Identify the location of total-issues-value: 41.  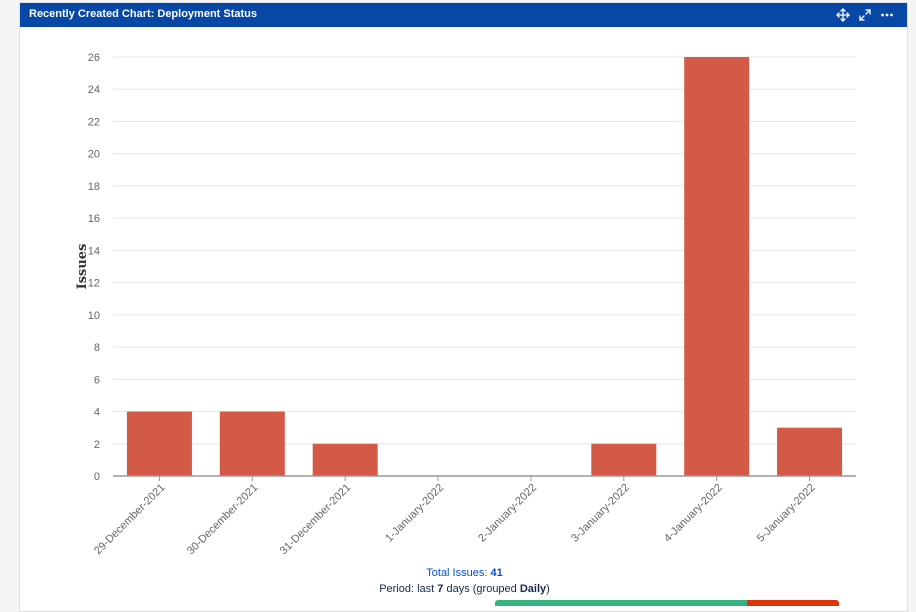
(496, 573).